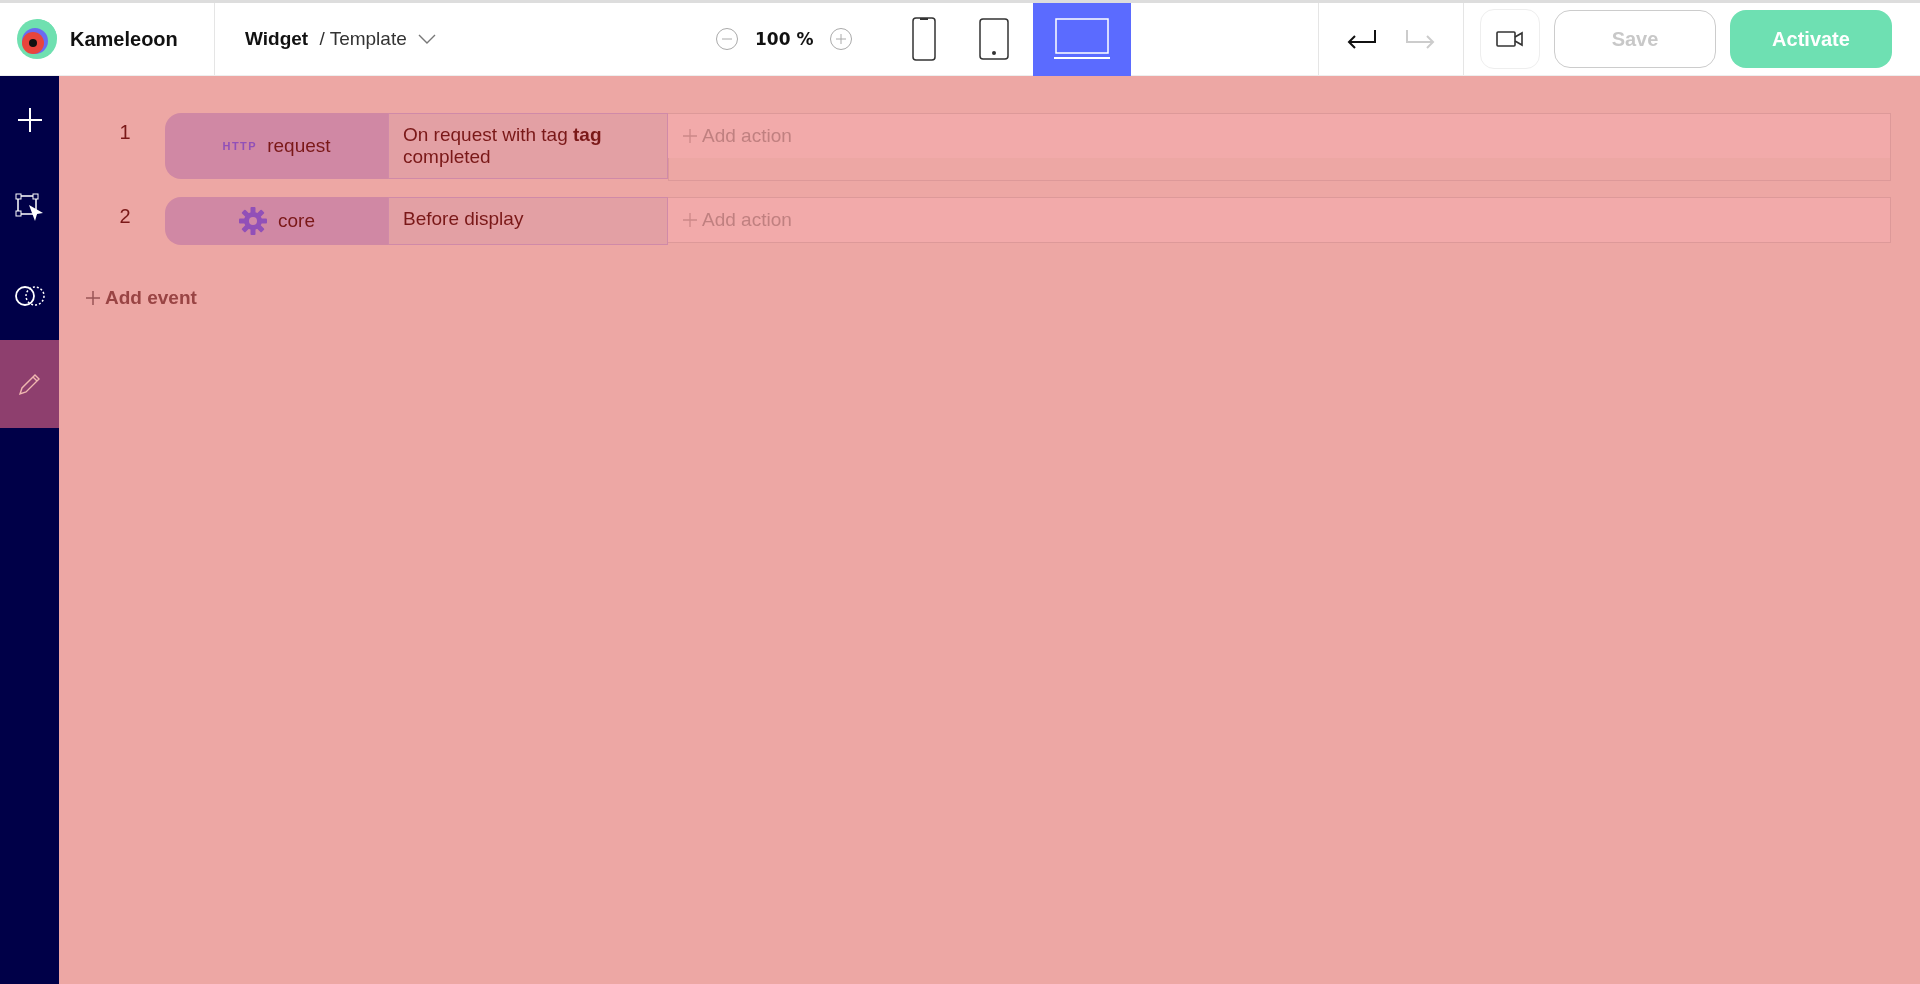  What do you see at coordinates (994, 39) in the screenshot?
I see `tablet-icon` at bounding box center [994, 39].